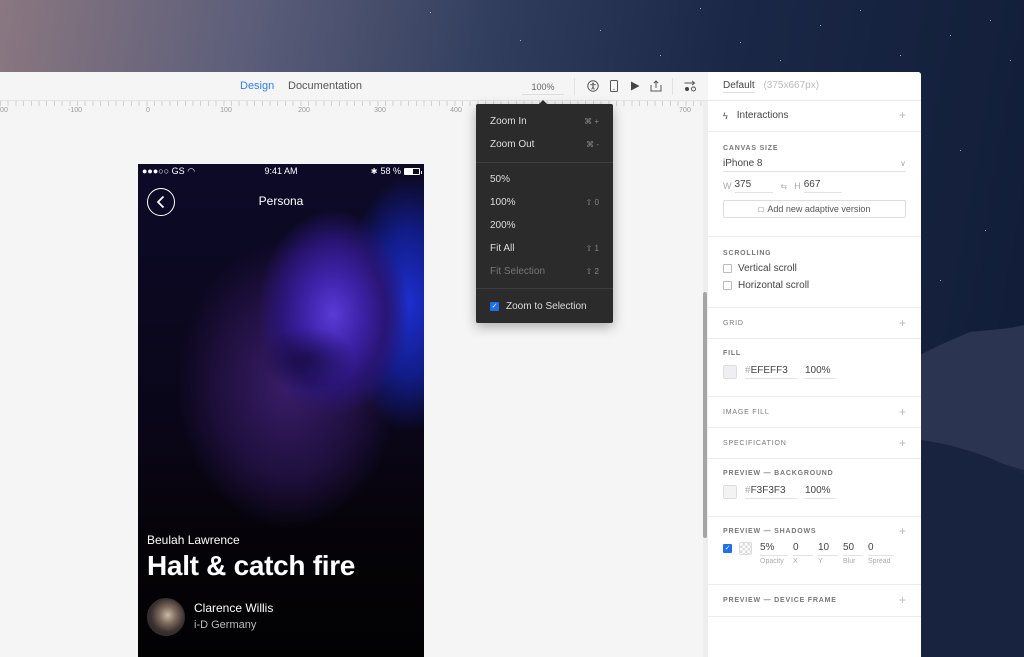 Image resolution: width=1024 pixels, height=657 pixels. What do you see at coordinates (902, 412) in the screenshot?
I see `add-image-fill-button: +` at bounding box center [902, 412].